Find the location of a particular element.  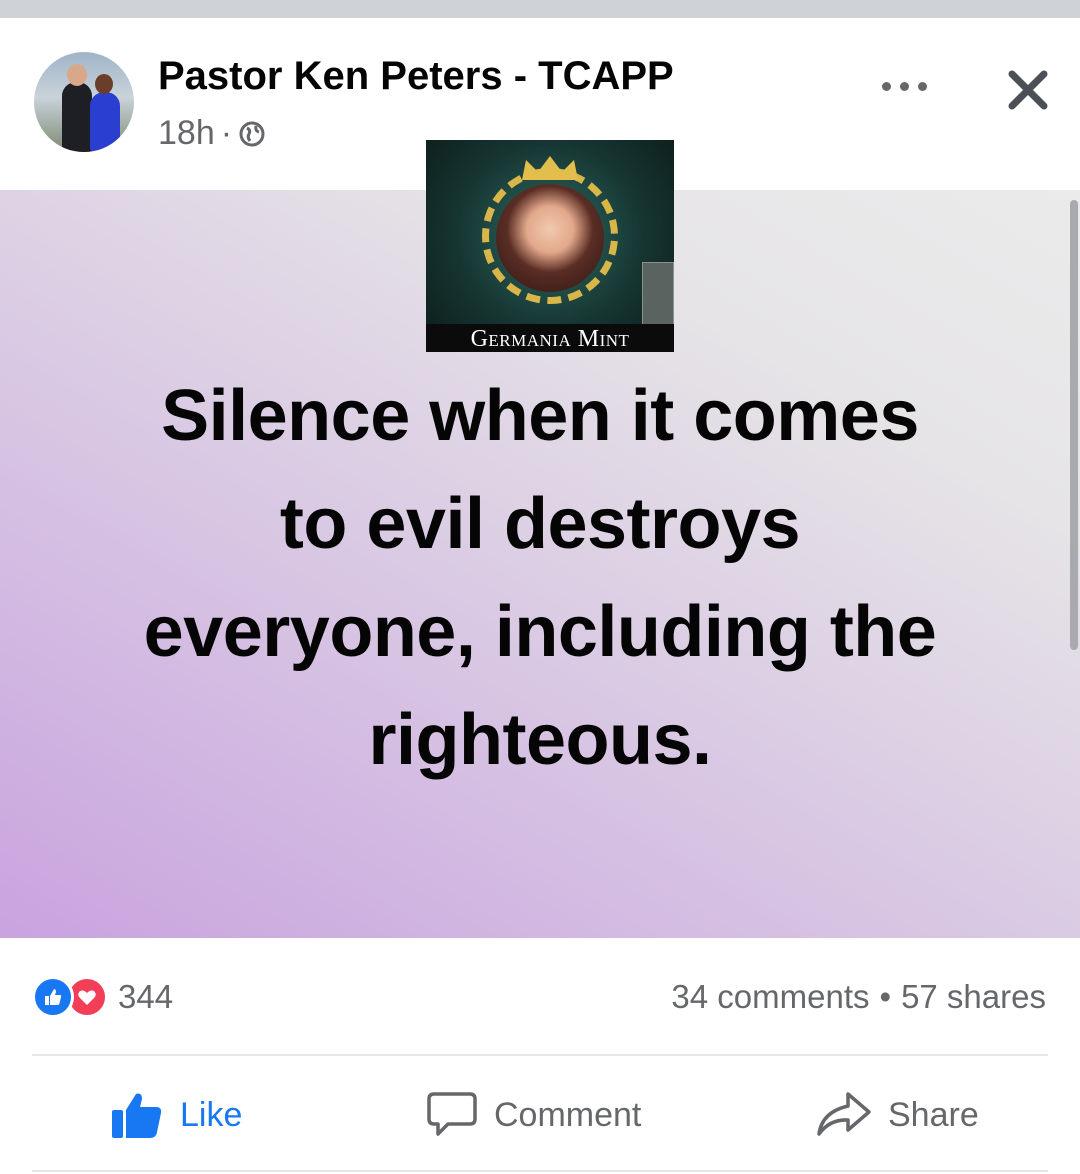

post-meta: 18h · is located at coordinates (212, 133).